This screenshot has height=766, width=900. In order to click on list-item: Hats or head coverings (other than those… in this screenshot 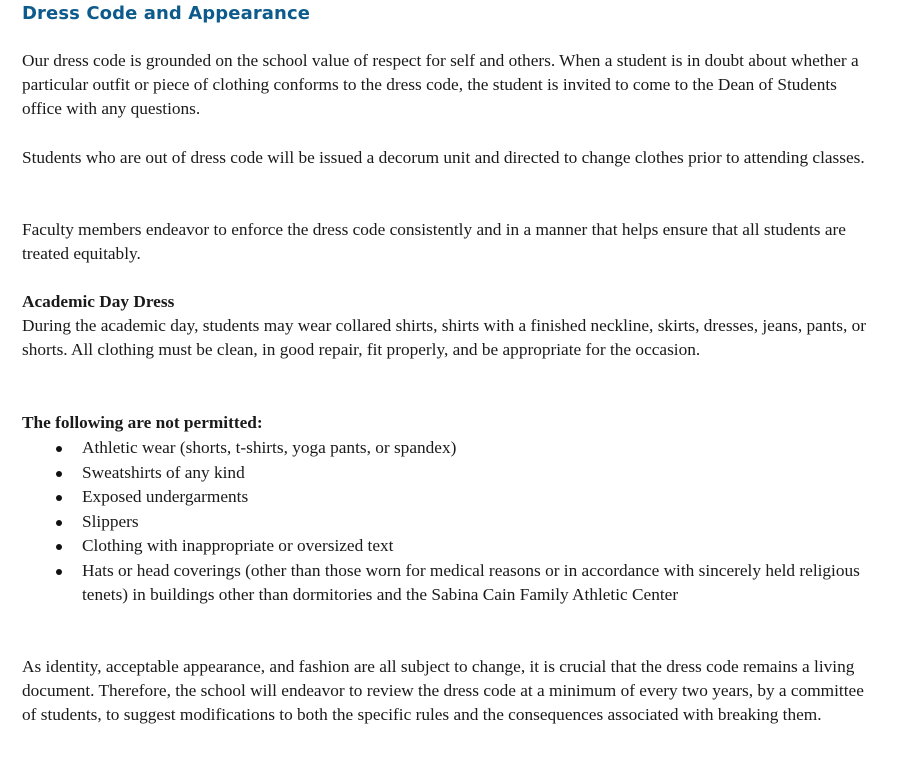, I will do `click(452, 583)`.